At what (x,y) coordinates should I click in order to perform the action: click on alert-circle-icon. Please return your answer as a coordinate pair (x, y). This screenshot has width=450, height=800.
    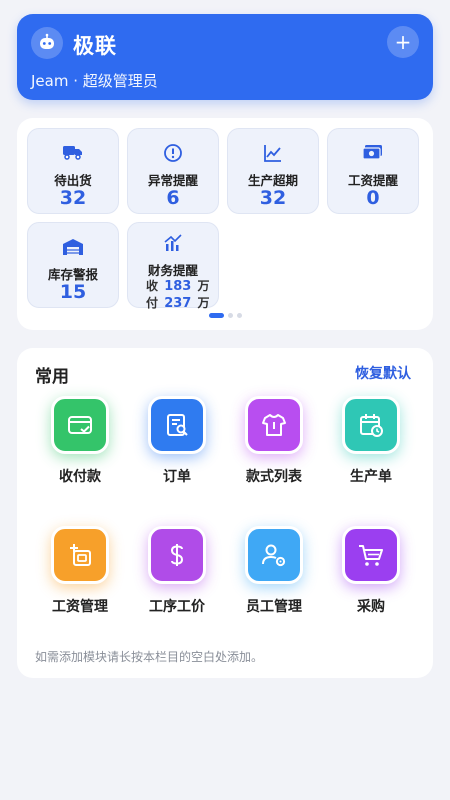
    Looking at the image, I should click on (173, 153).